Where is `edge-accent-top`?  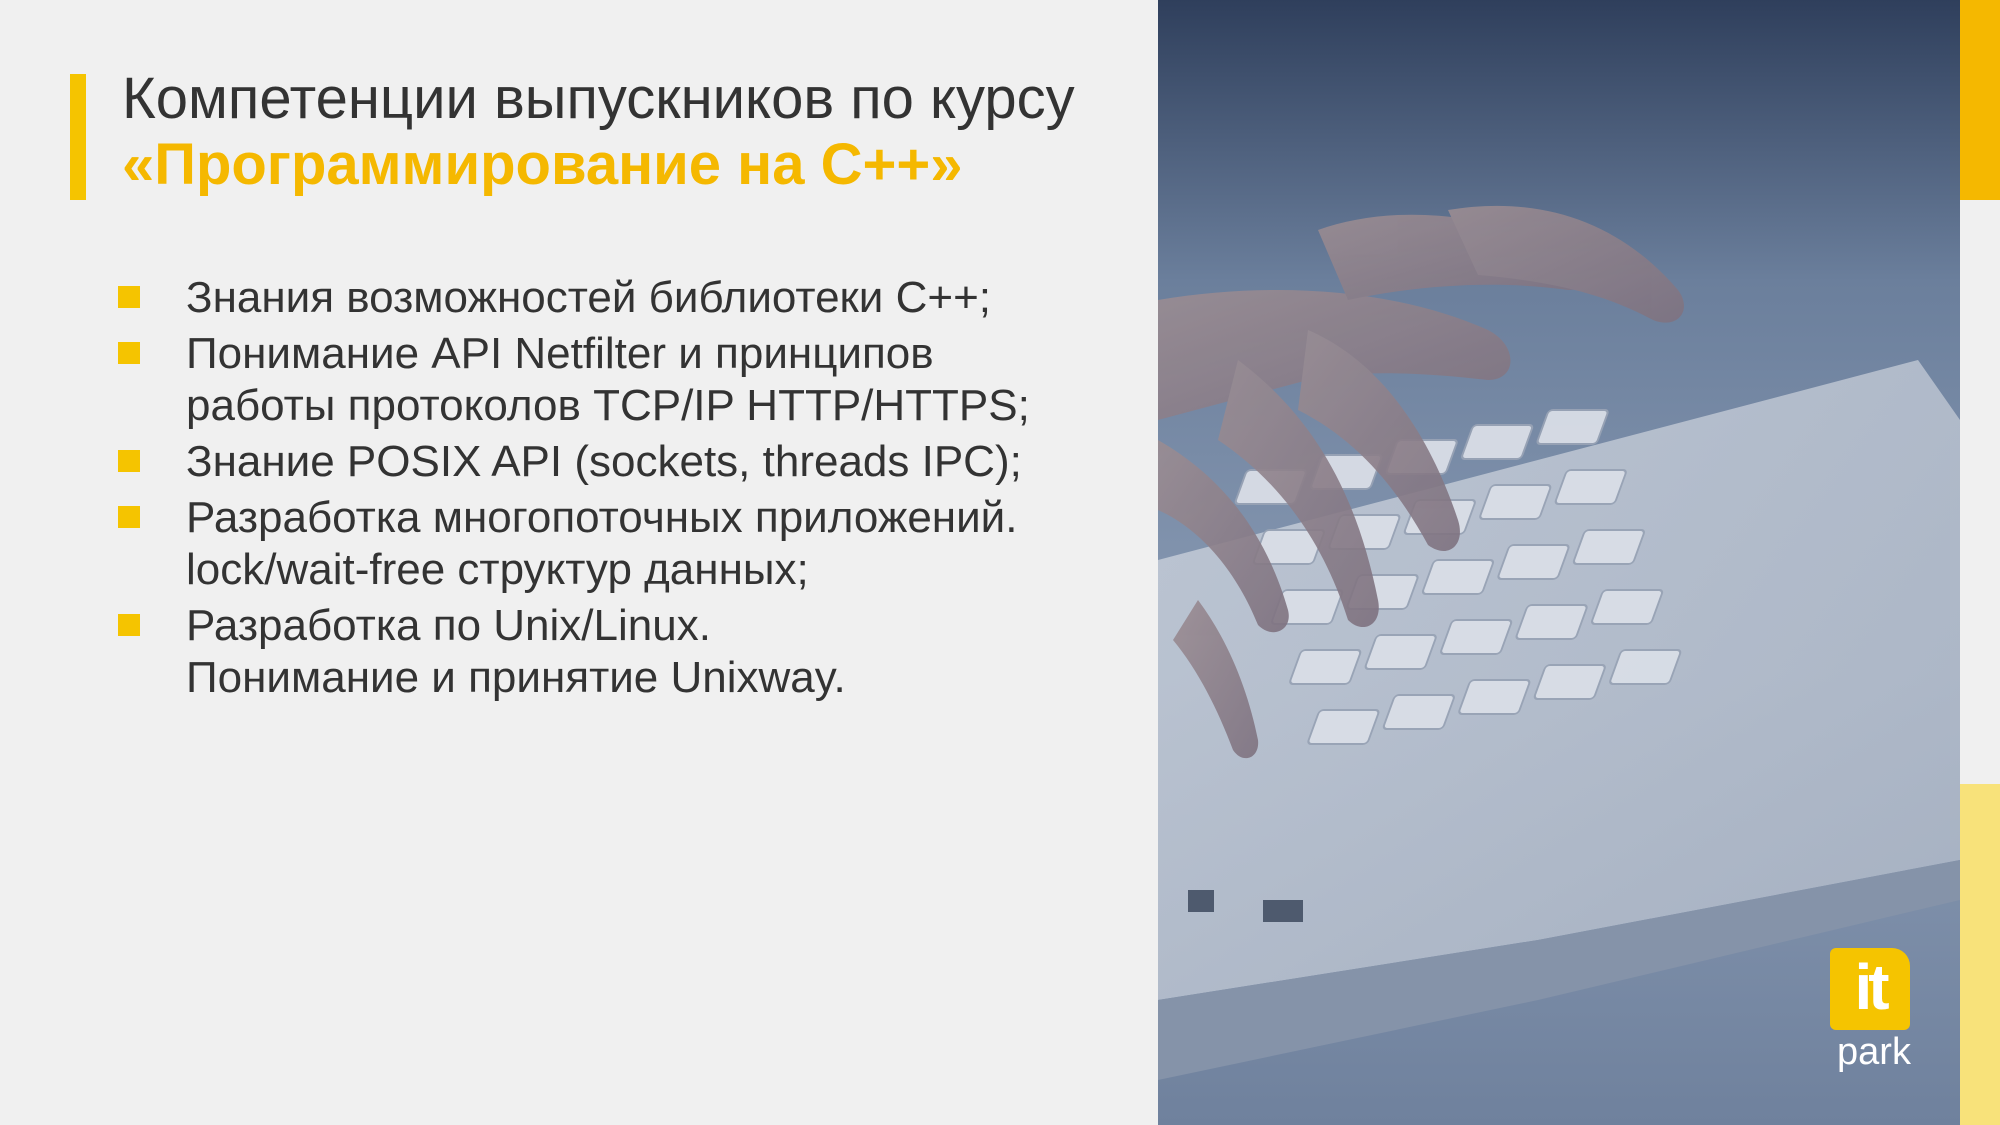
edge-accent-top is located at coordinates (1980, 100).